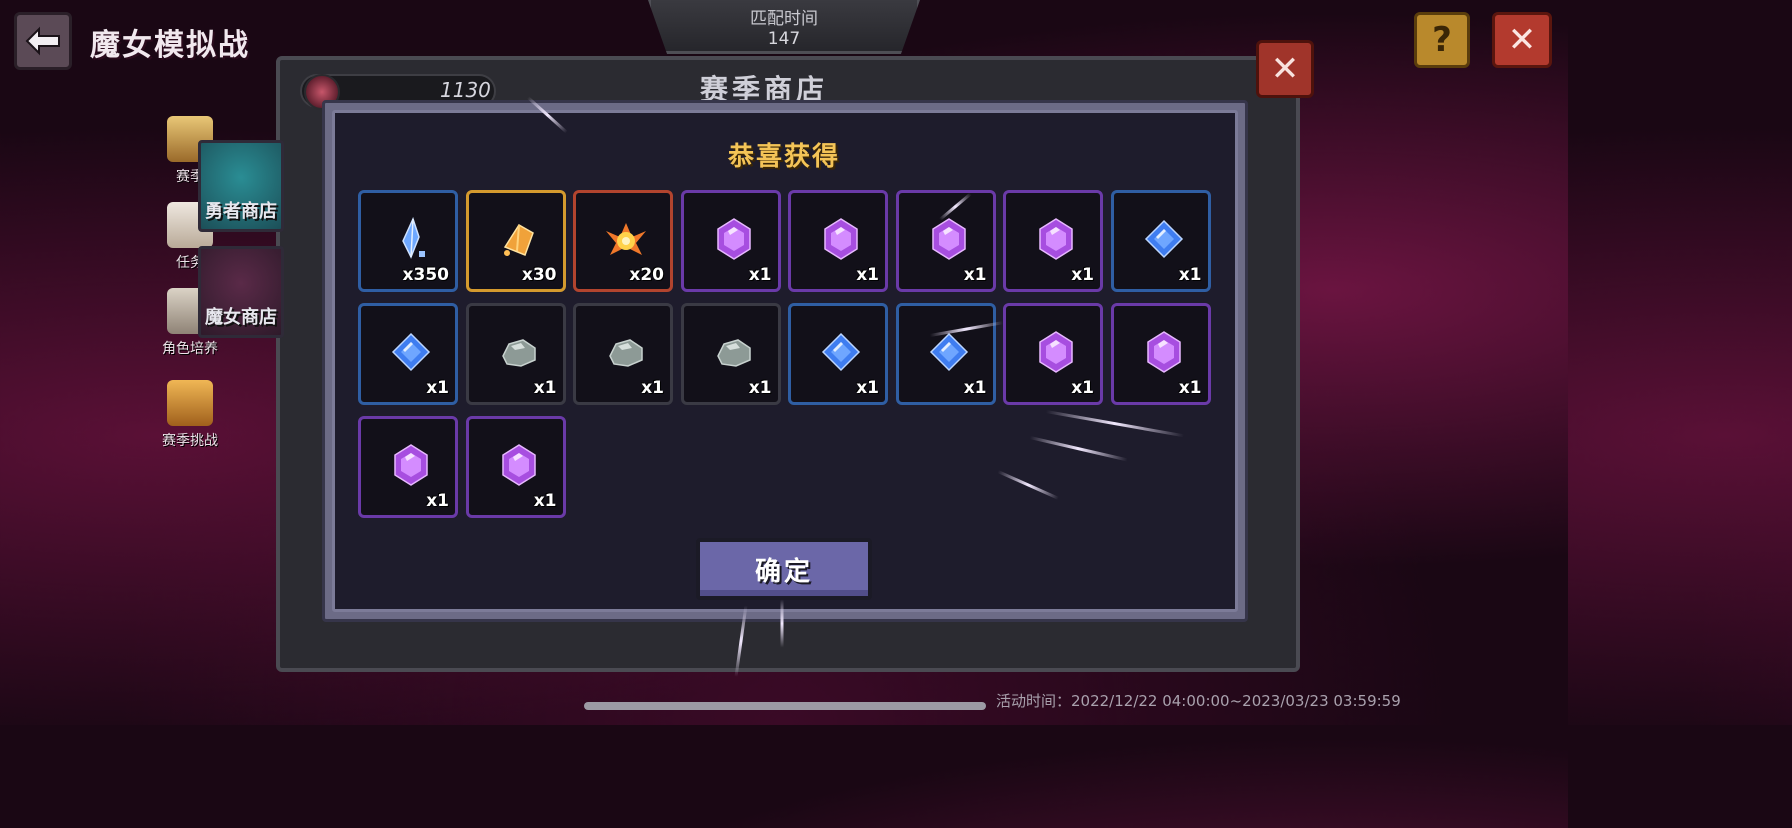 This screenshot has width=1792, height=828. What do you see at coordinates (785, 706) in the screenshot?
I see `home-indicator` at bounding box center [785, 706].